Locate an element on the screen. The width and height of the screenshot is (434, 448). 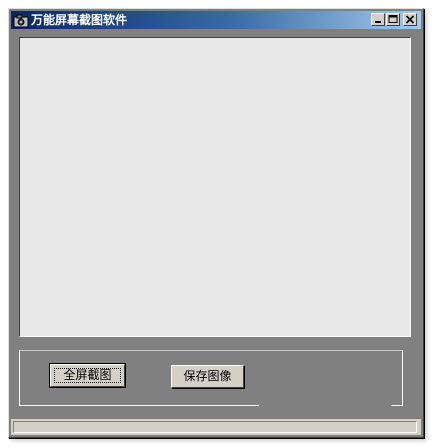
status-pane is located at coordinates (215, 427).